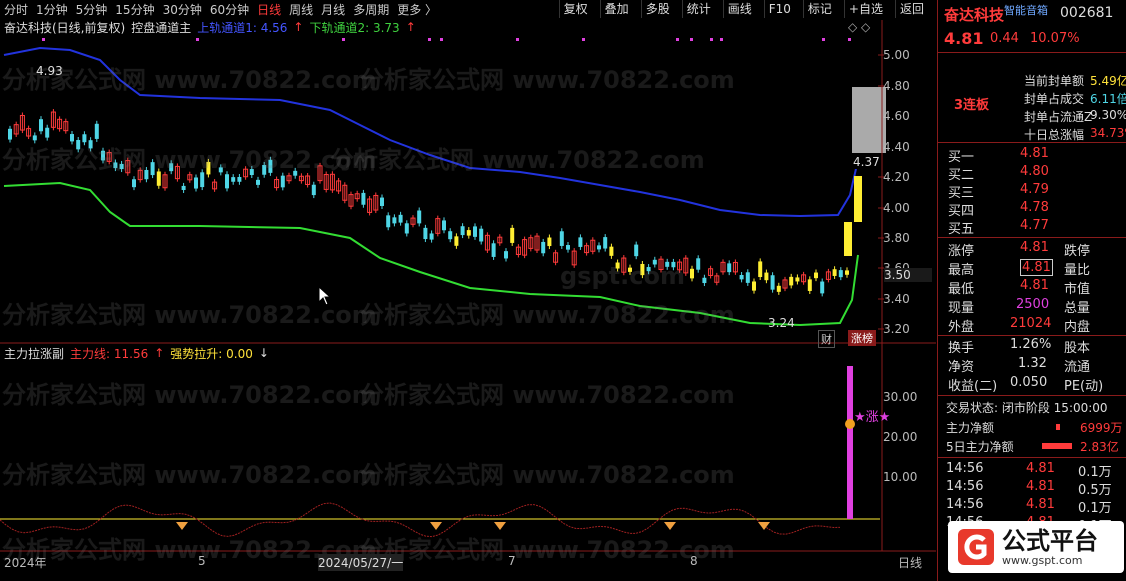  What do you see at coordinates (109, 353) in the screenshot?
I see `main-line-value: 主力线: 11.56` at bounding box center [109, 353].